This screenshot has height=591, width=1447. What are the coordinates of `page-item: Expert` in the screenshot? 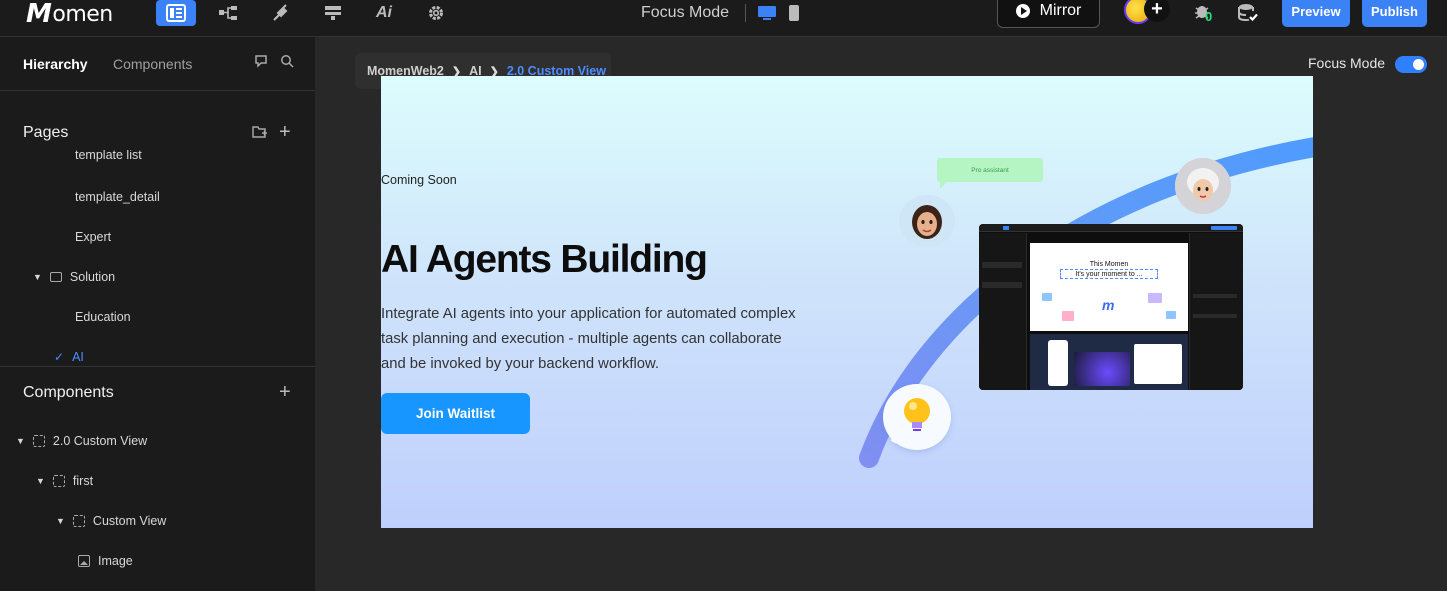 It's located at (93, 237).